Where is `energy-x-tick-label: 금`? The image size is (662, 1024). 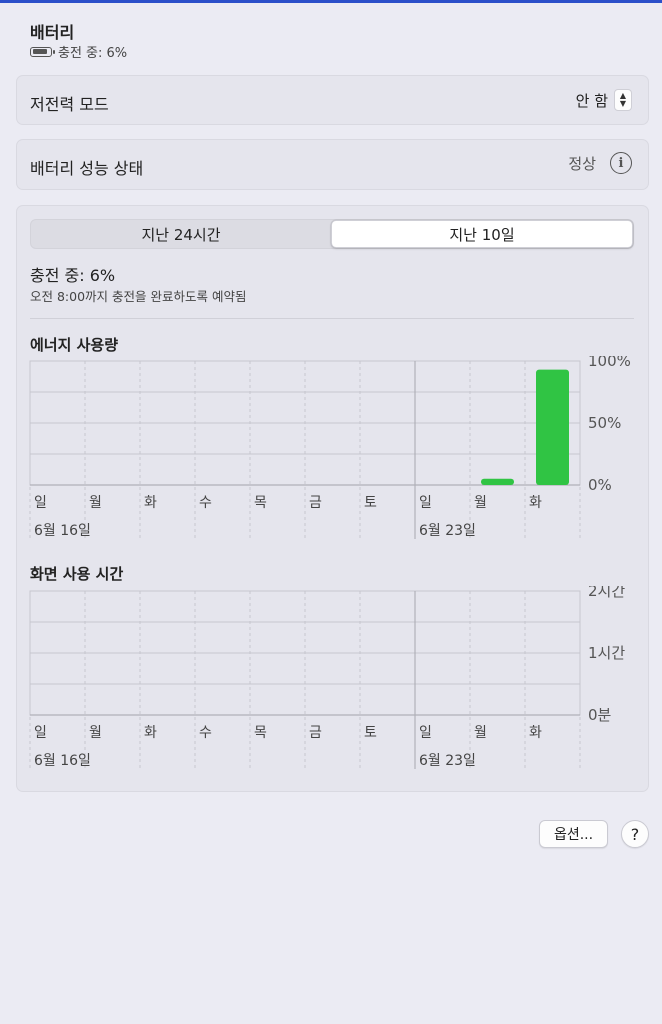
energy-x-tick-label: 금 is located at coordinates (315, 503).